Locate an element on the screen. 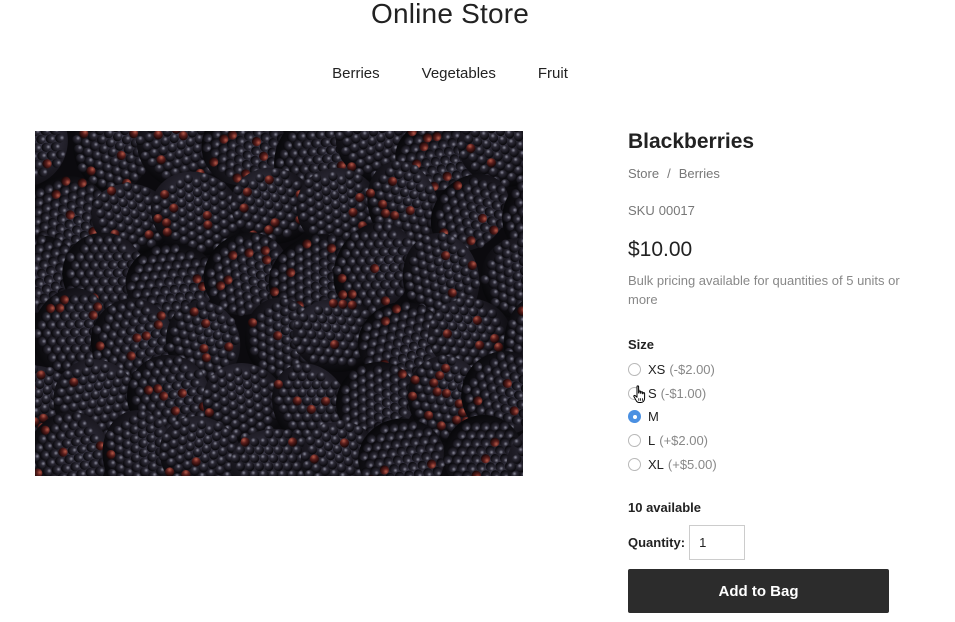  main-nav: Berries Vegetables Fruit is located at coordinates (450, 73).